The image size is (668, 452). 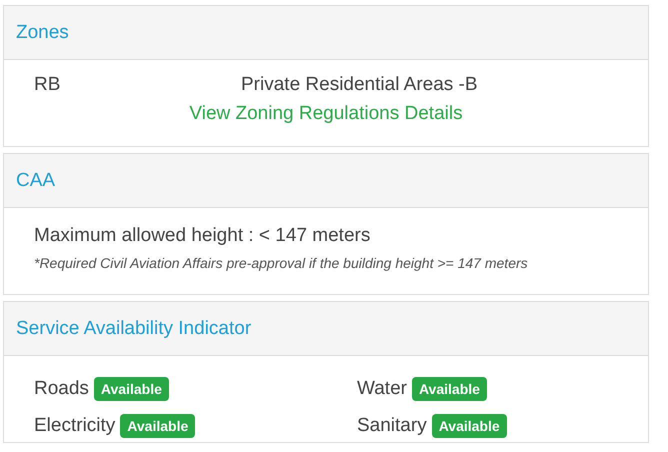 I want to click on zoning-regulations-link: View Zoning Regulations Details, so click(x=326, y=114).